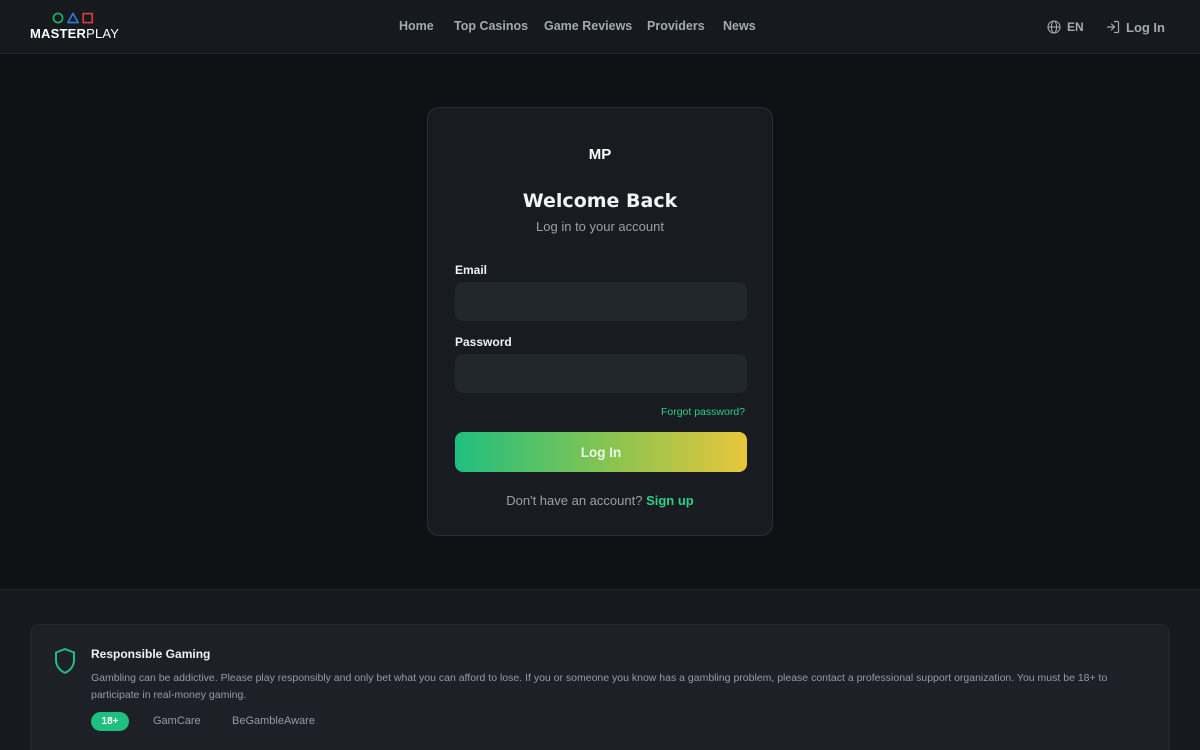 The height and width of the screenshot is (750, 1200). What do you see at coordinates (1054, 27) in the screenshot?
I see `globe-icon` at bounding box center [1054, 27].